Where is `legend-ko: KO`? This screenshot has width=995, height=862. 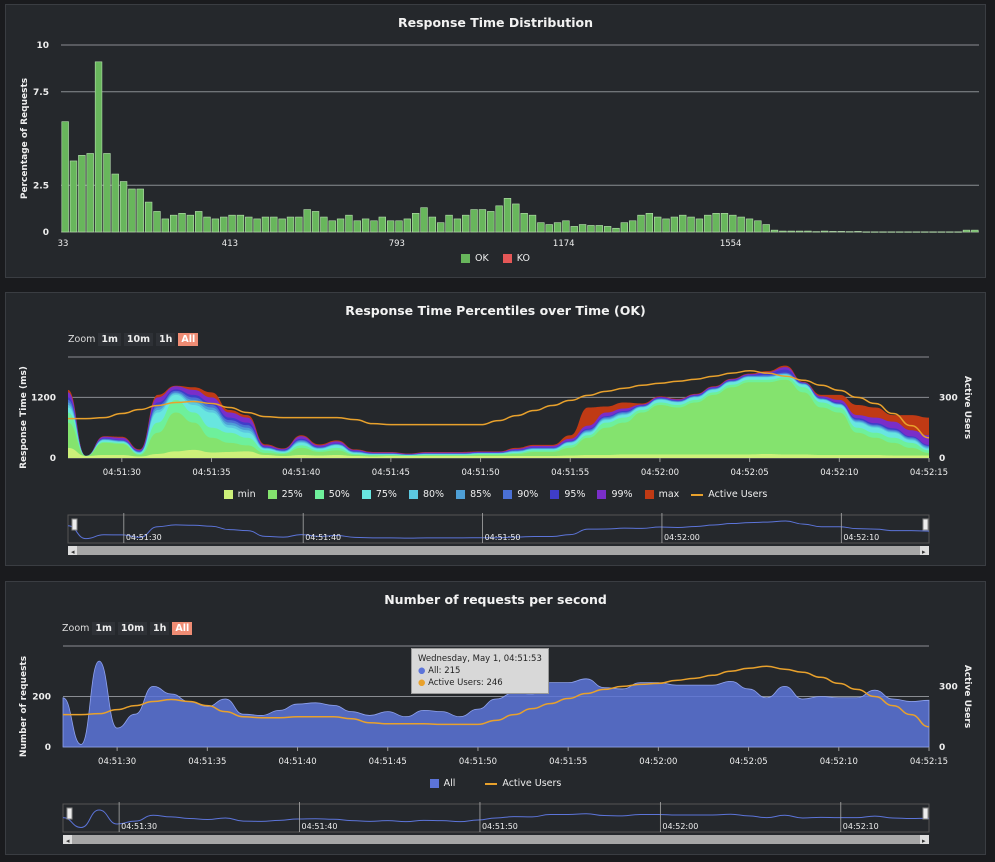 legend-ko: KO is located at coordinates (516, 258).